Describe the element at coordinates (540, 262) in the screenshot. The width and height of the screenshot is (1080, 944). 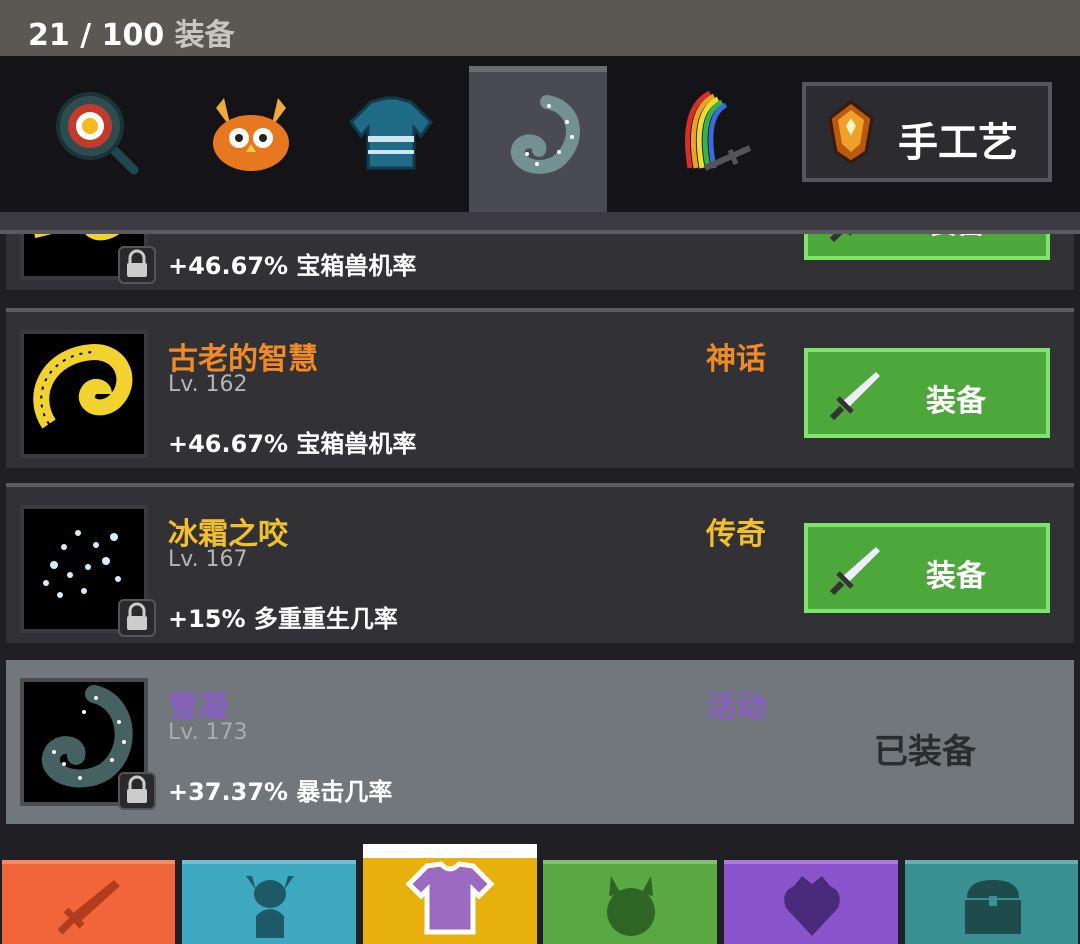
I see `list-item: +46.67% 宝箱兽机率 装备` at that location.